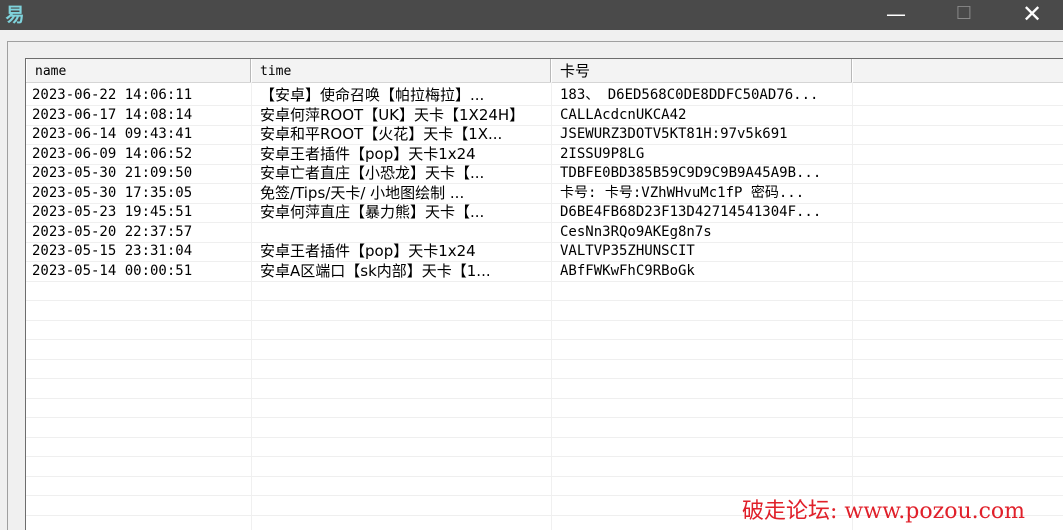 The image size is (1063, 530). Describe the element at coordinates (964, 15) in the screenshot. I see `maximize-button: ☐` at that location.